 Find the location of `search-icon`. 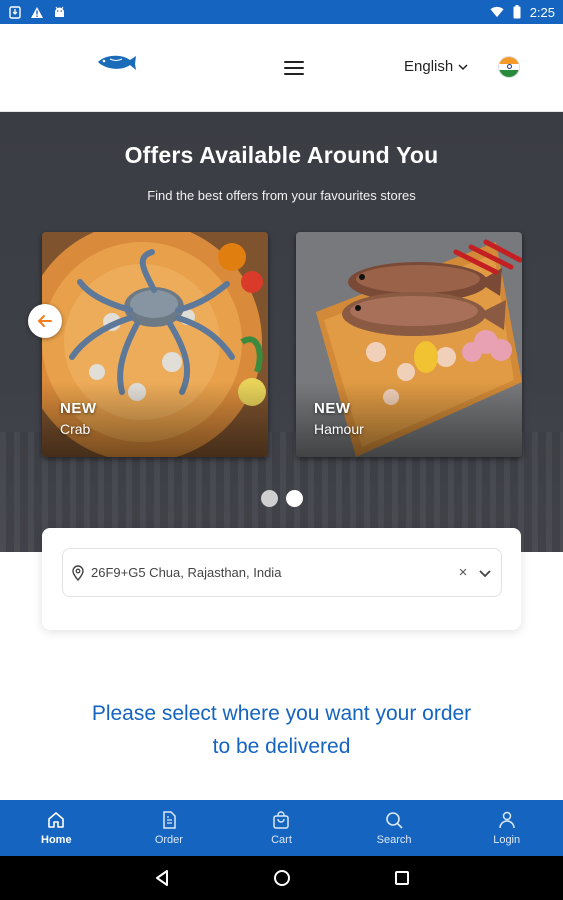

search-icon is located at coordinates (394, 820).